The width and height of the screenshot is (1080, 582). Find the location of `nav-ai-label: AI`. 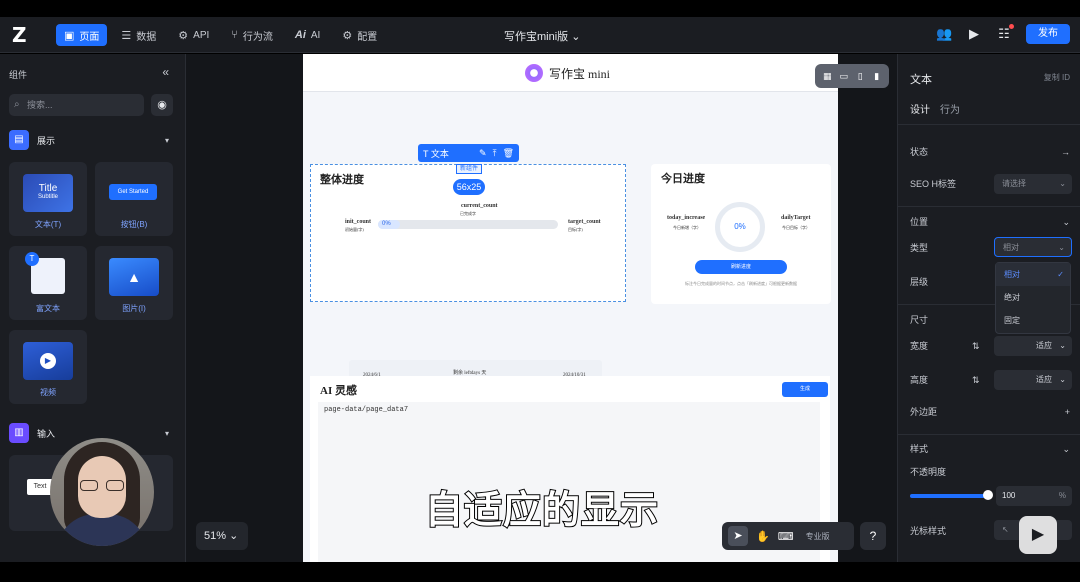

nav-ai-label: AI is located at coordinates (315, 35).